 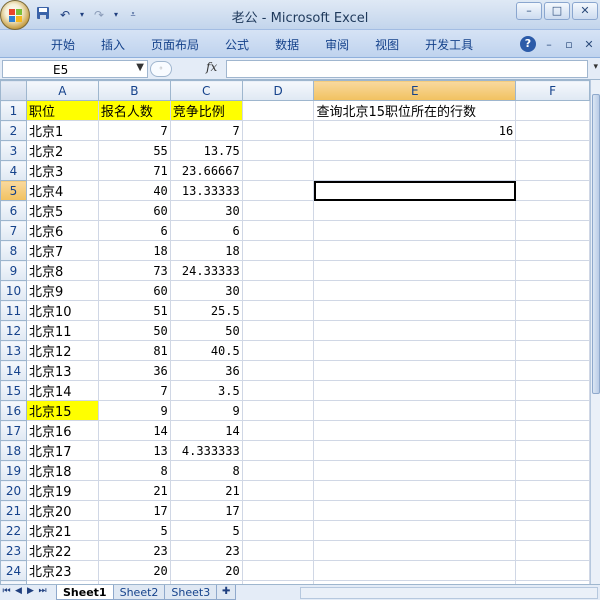 What do you see at coordinates (62, 570) in the screenshot?
I see `cell-a: 北京23` at bounding box center [62, 570].